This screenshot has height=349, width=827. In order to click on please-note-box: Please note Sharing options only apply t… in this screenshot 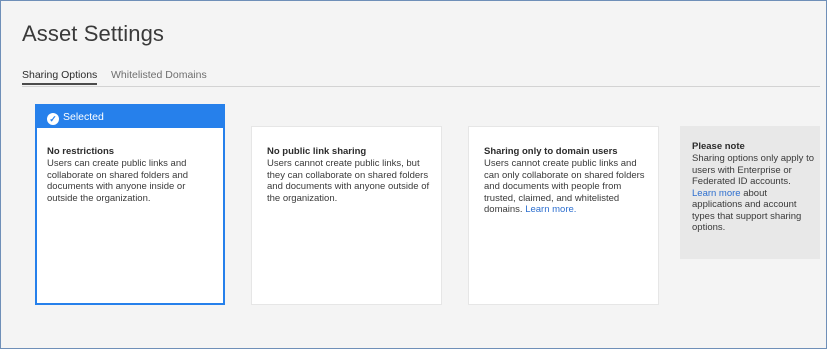, I will do `click(750, 192)`.